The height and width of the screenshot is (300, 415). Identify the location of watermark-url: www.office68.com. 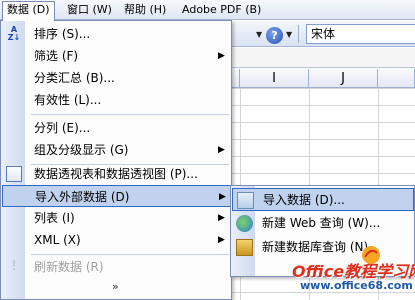
(356, 285).